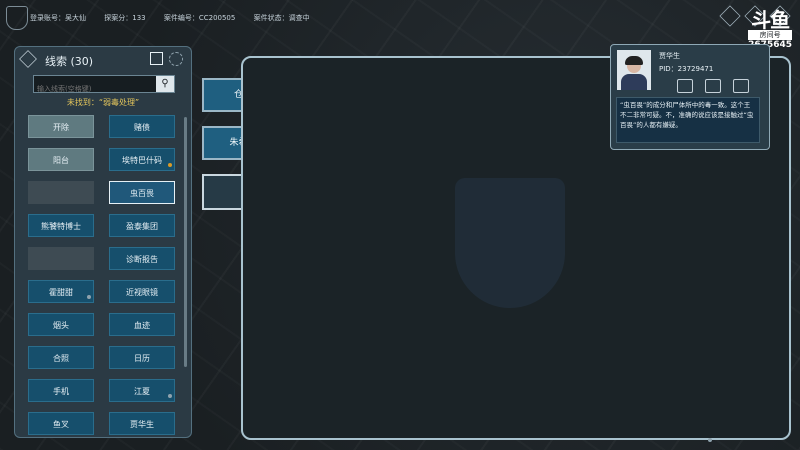 The height and width of the screenshot is (450, 800). I want to click on score-info: 探案分：133, so click(124, 18).